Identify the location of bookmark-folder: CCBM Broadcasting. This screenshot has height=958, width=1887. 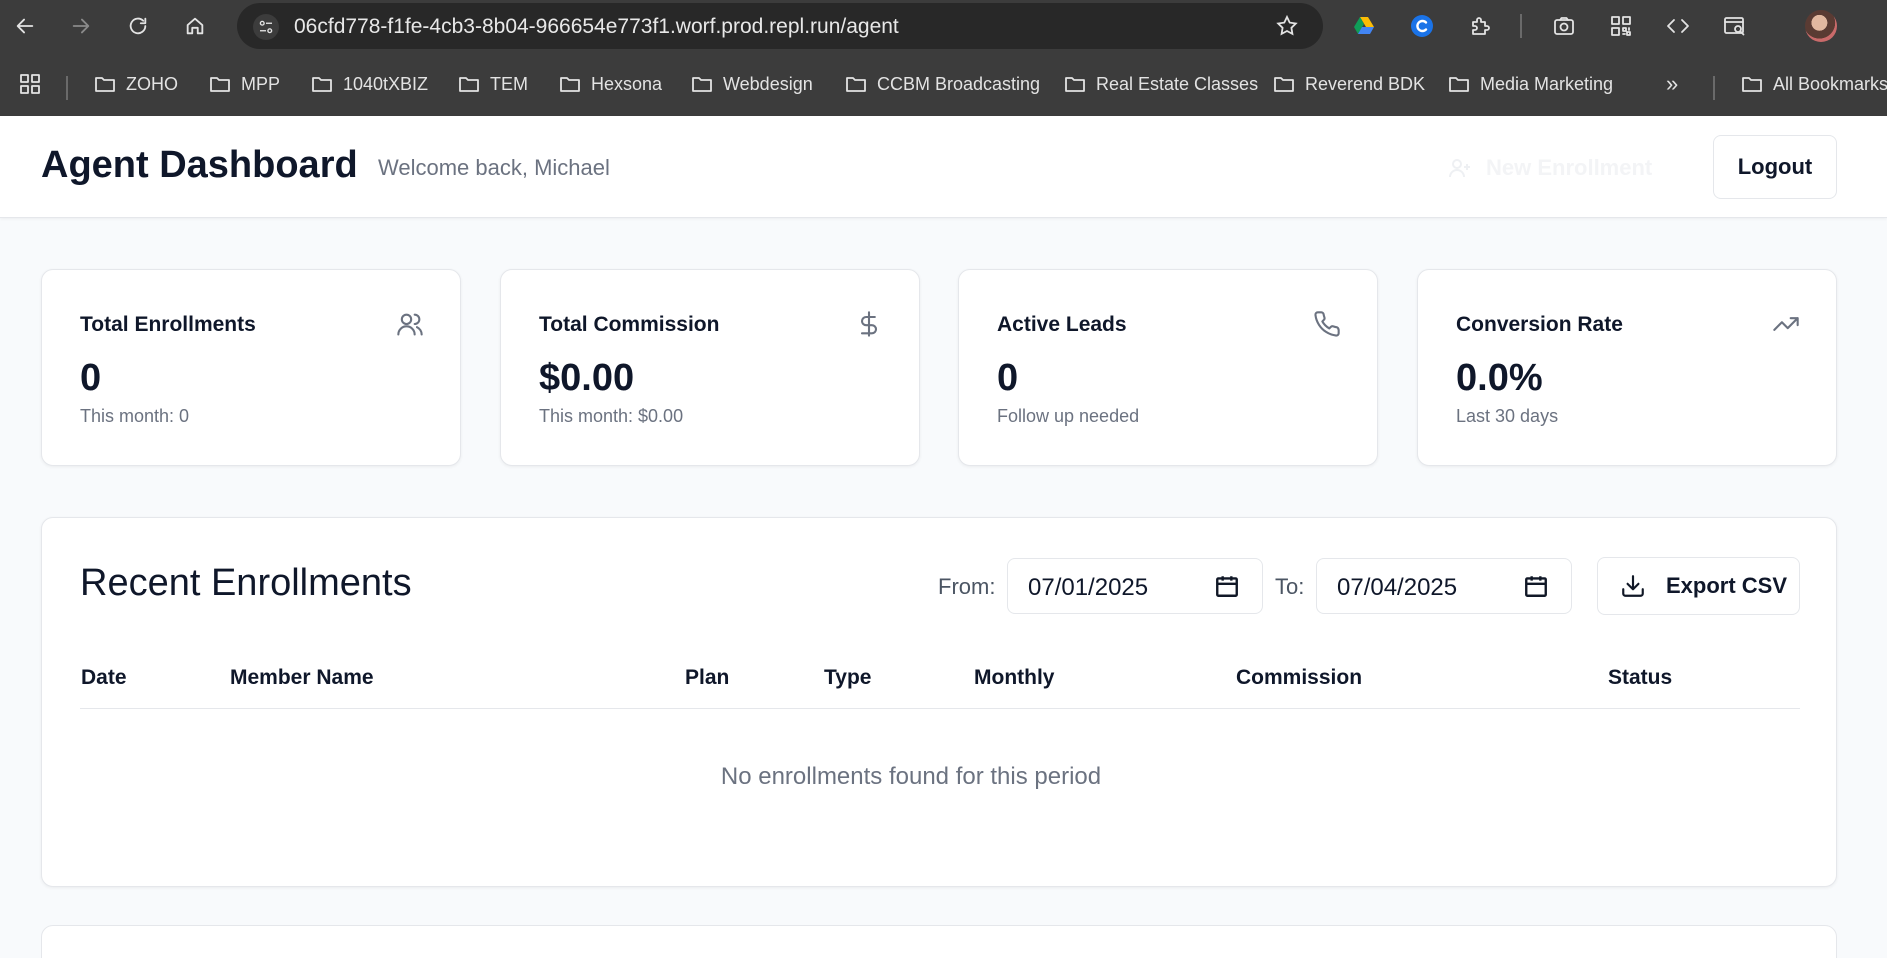
(942, 84).